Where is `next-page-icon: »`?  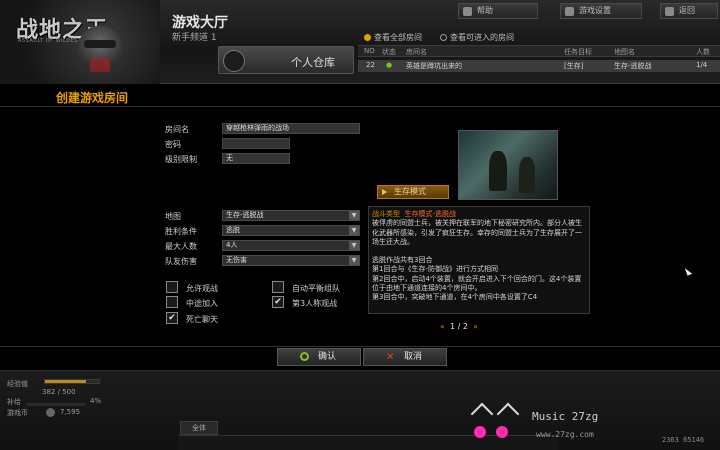 next-page-icon: » is located at coordinates (475, 326).